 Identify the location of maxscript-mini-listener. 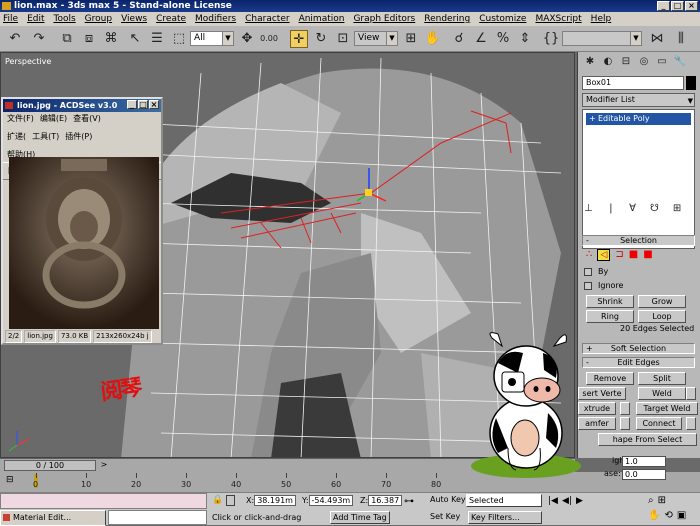
(157, 517).